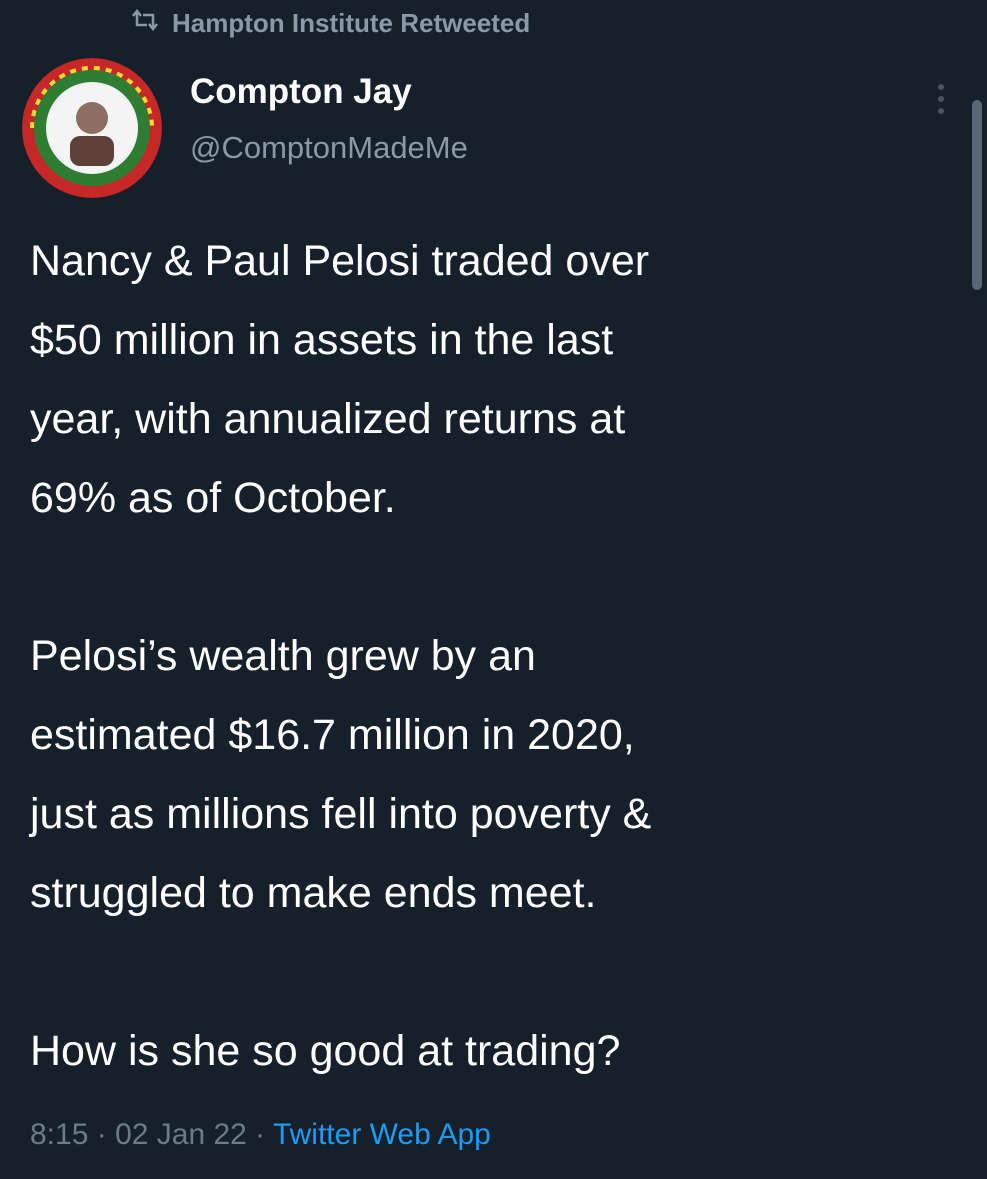  Describe the element at coordinates (341, 814) in the screenshot. I see `tweet-line: just as millions fell into poverty &` at that location.